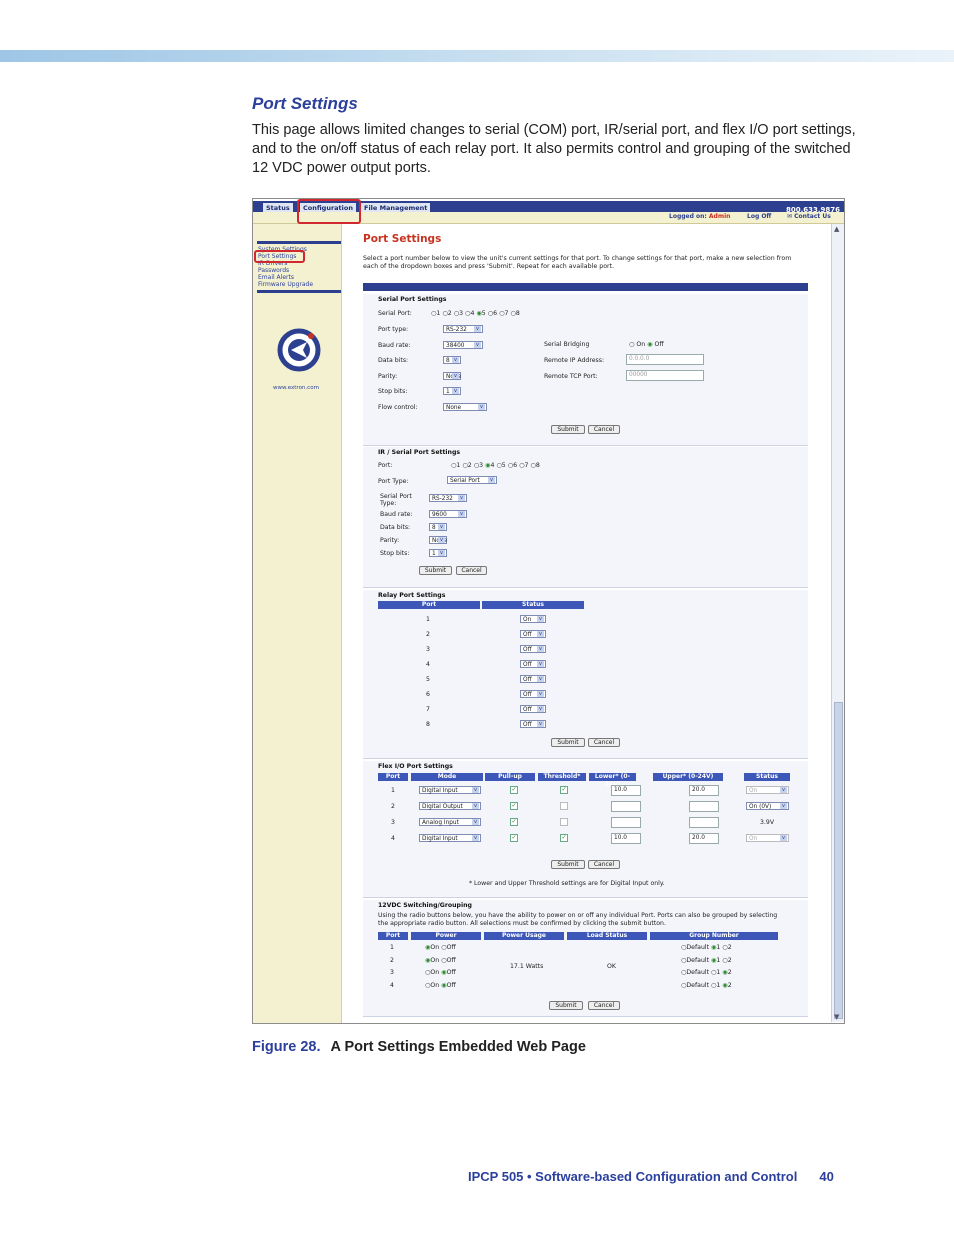 The width and height of the screenshot is (954, 1235). What do you see at coordinates (438, 540) in the screenshot?
I see `ir-field-select: None` at bounding box center [438, 540].